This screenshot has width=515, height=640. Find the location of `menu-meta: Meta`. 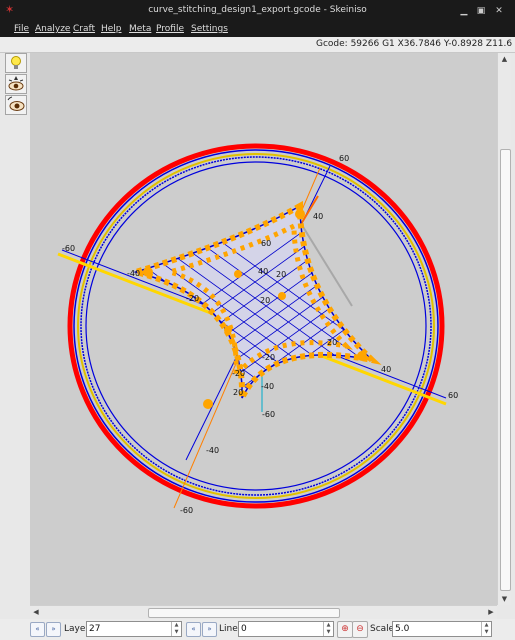

menu-meta: Meta is located at coordinates (140, 29).